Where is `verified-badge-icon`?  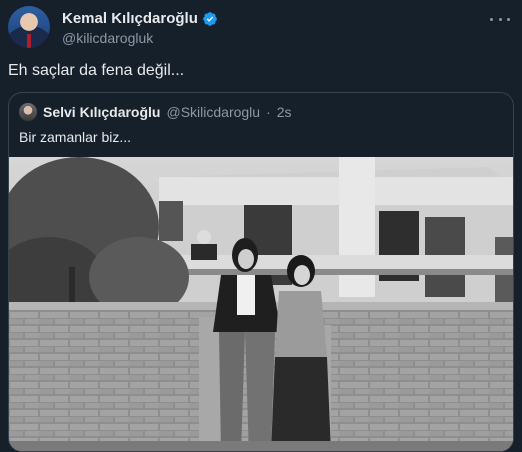 verified-badge-icon is located at coordinates (210, 18).